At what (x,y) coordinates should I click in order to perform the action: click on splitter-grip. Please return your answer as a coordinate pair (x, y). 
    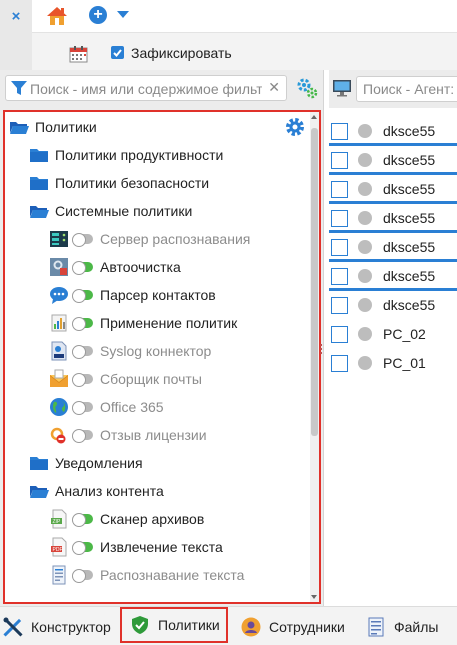
    Looking at the image, I should click on (321, 349).